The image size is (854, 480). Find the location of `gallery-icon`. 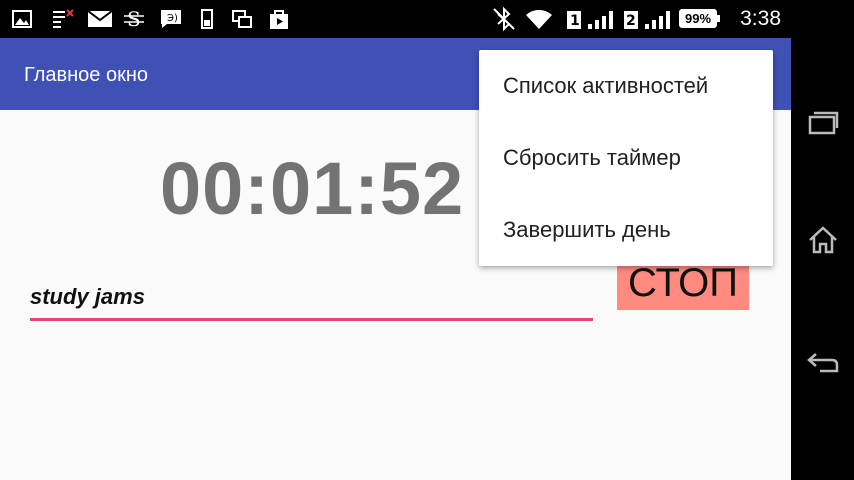

gallery-icon is located at coordinates (22, 19).